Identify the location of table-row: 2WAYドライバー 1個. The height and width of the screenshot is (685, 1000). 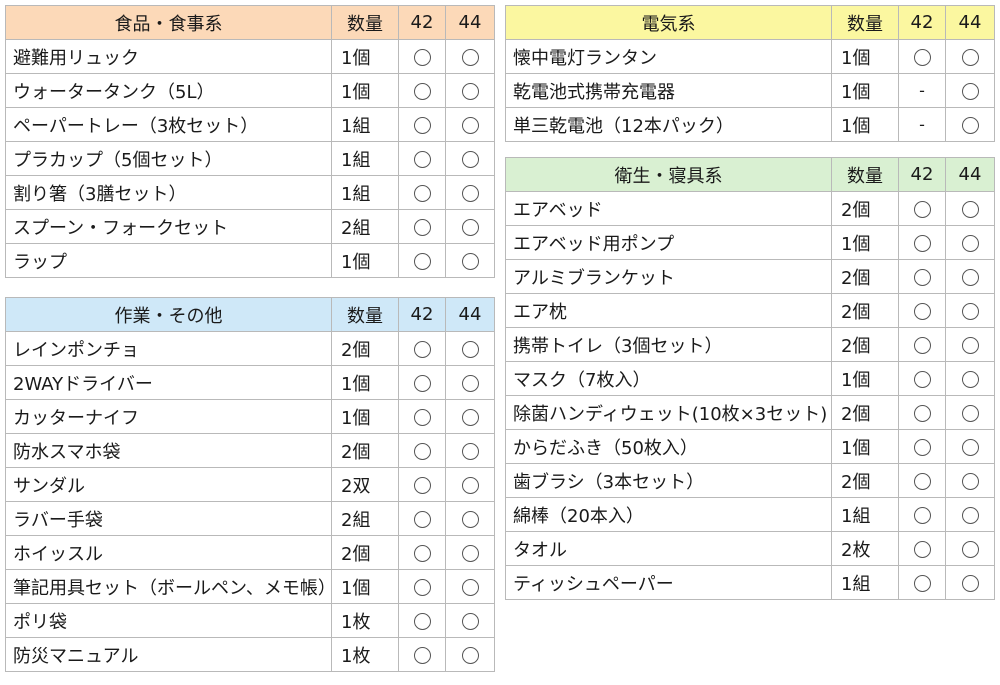
(250, 382).